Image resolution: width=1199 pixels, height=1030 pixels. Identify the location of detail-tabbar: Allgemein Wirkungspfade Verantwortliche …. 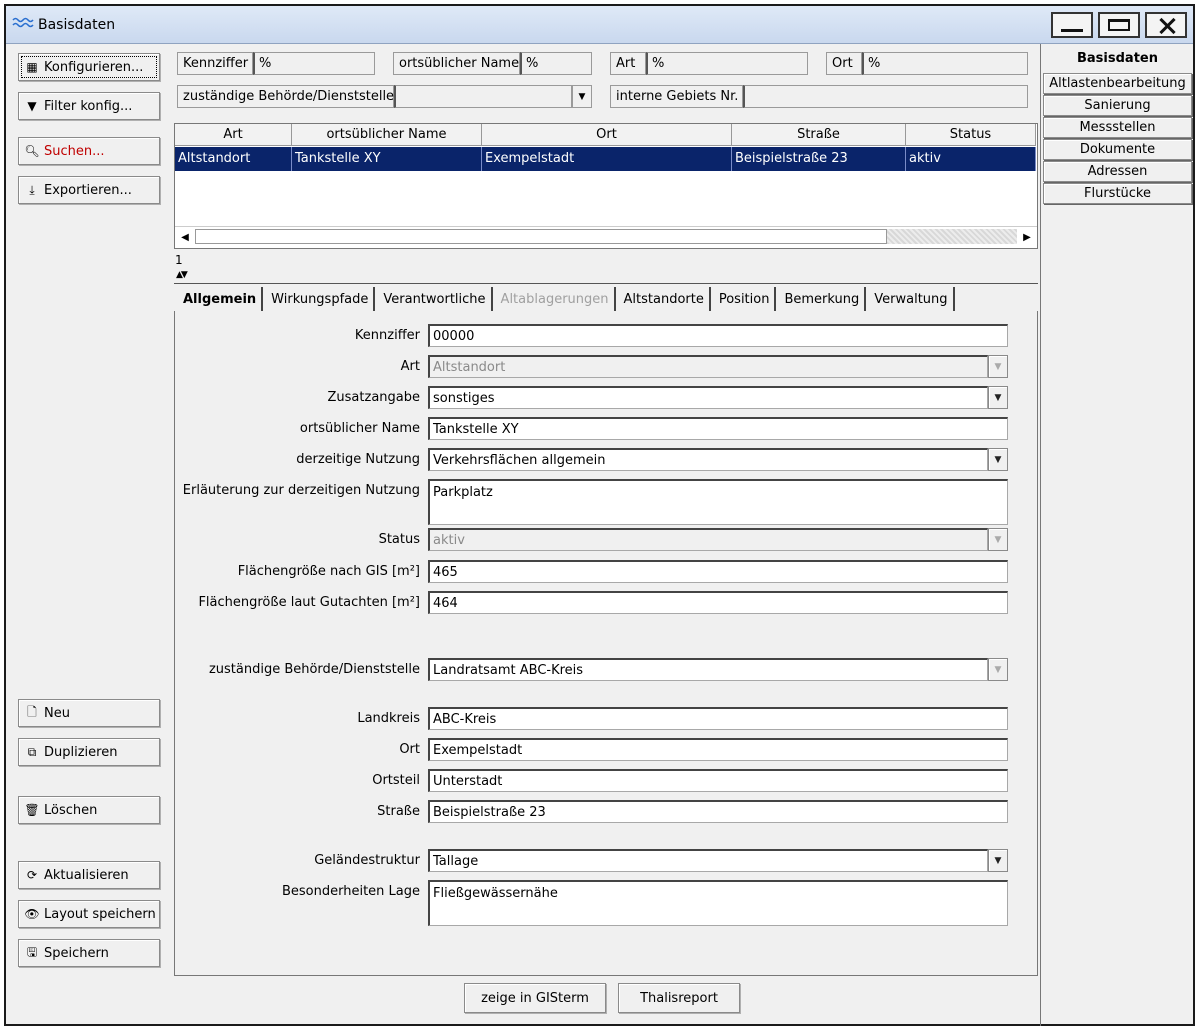
(568, 299).